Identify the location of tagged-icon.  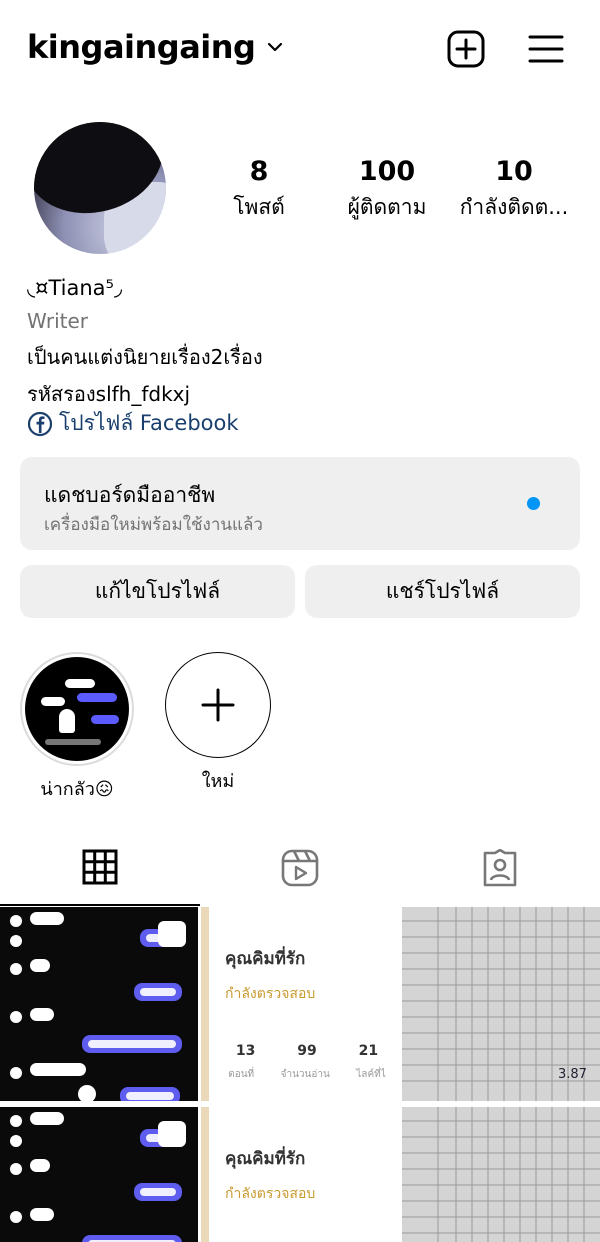
(500, 868).